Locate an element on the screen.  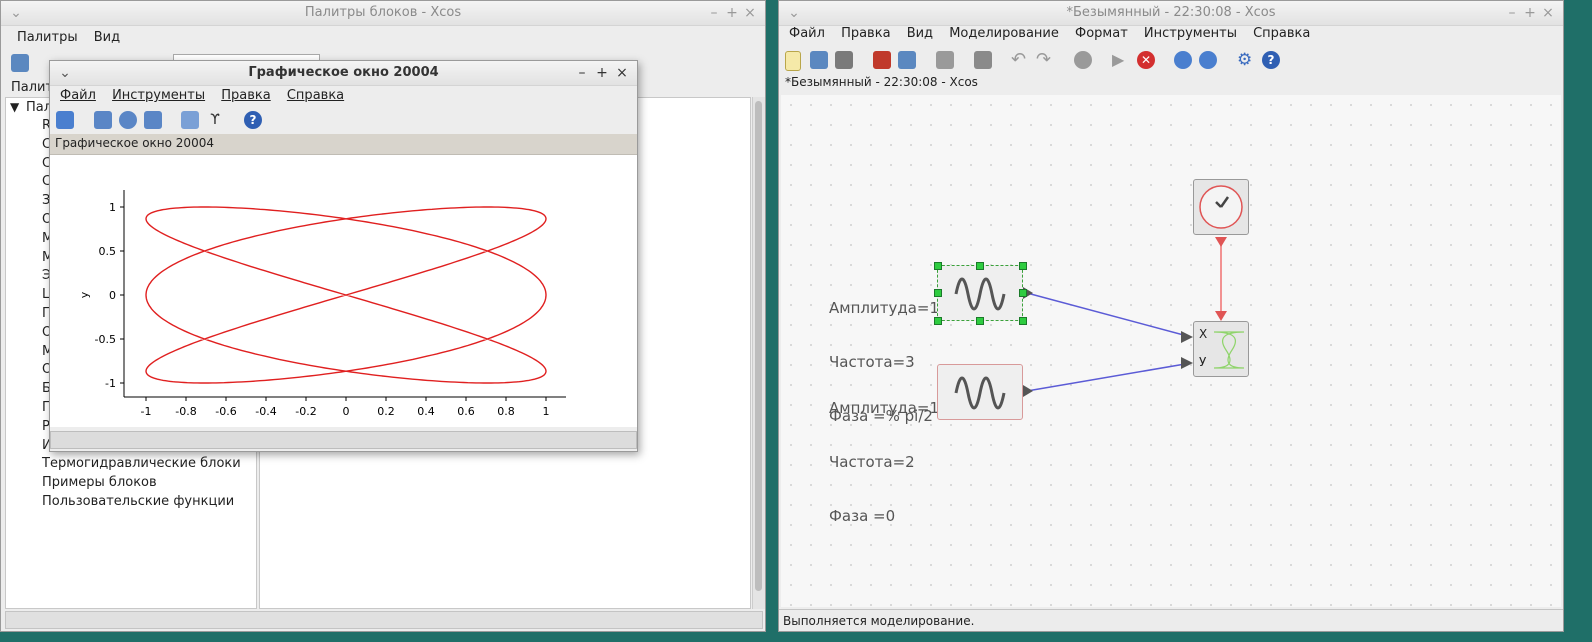
sine2-params: Амплитуда=1 Частота=2 Фаза =0 is located at coordinates (884, 462).